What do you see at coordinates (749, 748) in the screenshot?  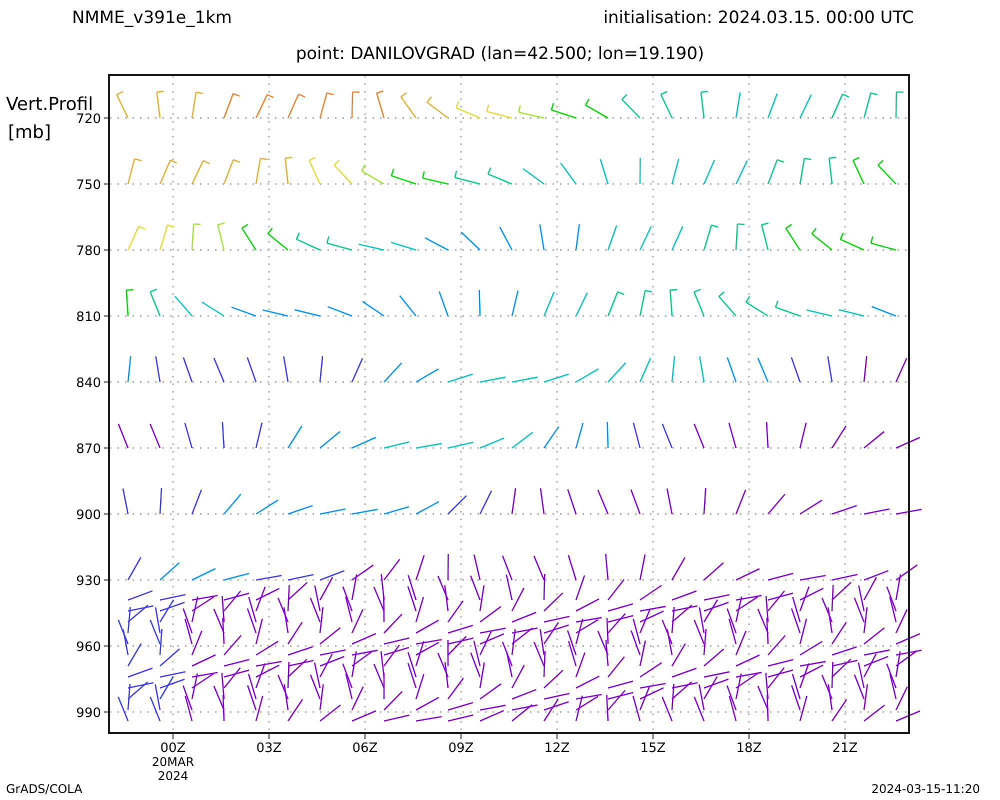 I see `x-tick-label: 18Z` at bounding box center [749, 748].